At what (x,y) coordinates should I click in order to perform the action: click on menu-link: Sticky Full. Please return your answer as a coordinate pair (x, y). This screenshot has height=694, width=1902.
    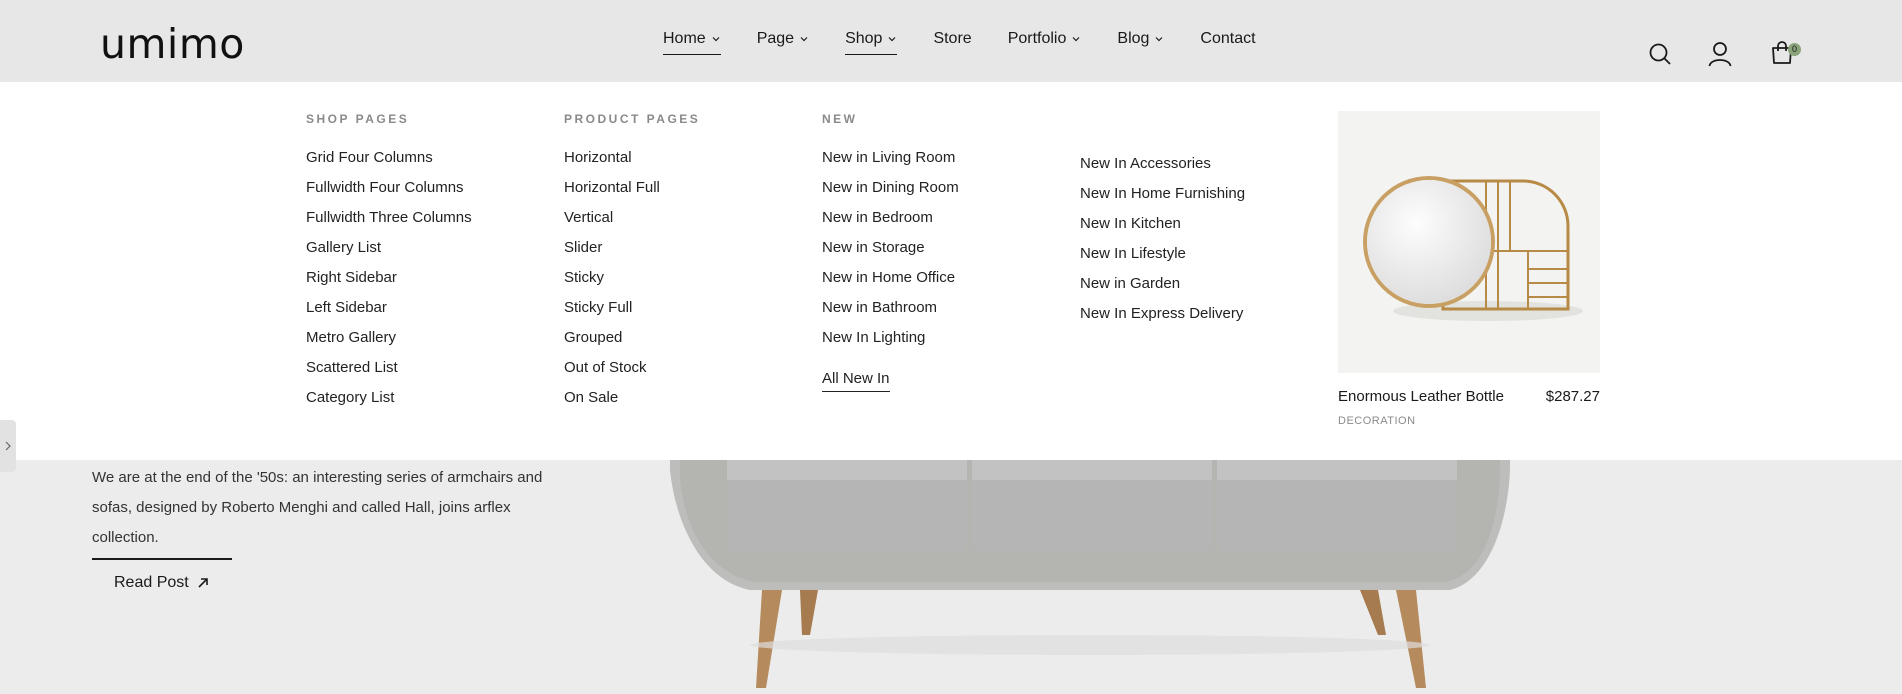
    Looking at the image, I should click on (632, 315).